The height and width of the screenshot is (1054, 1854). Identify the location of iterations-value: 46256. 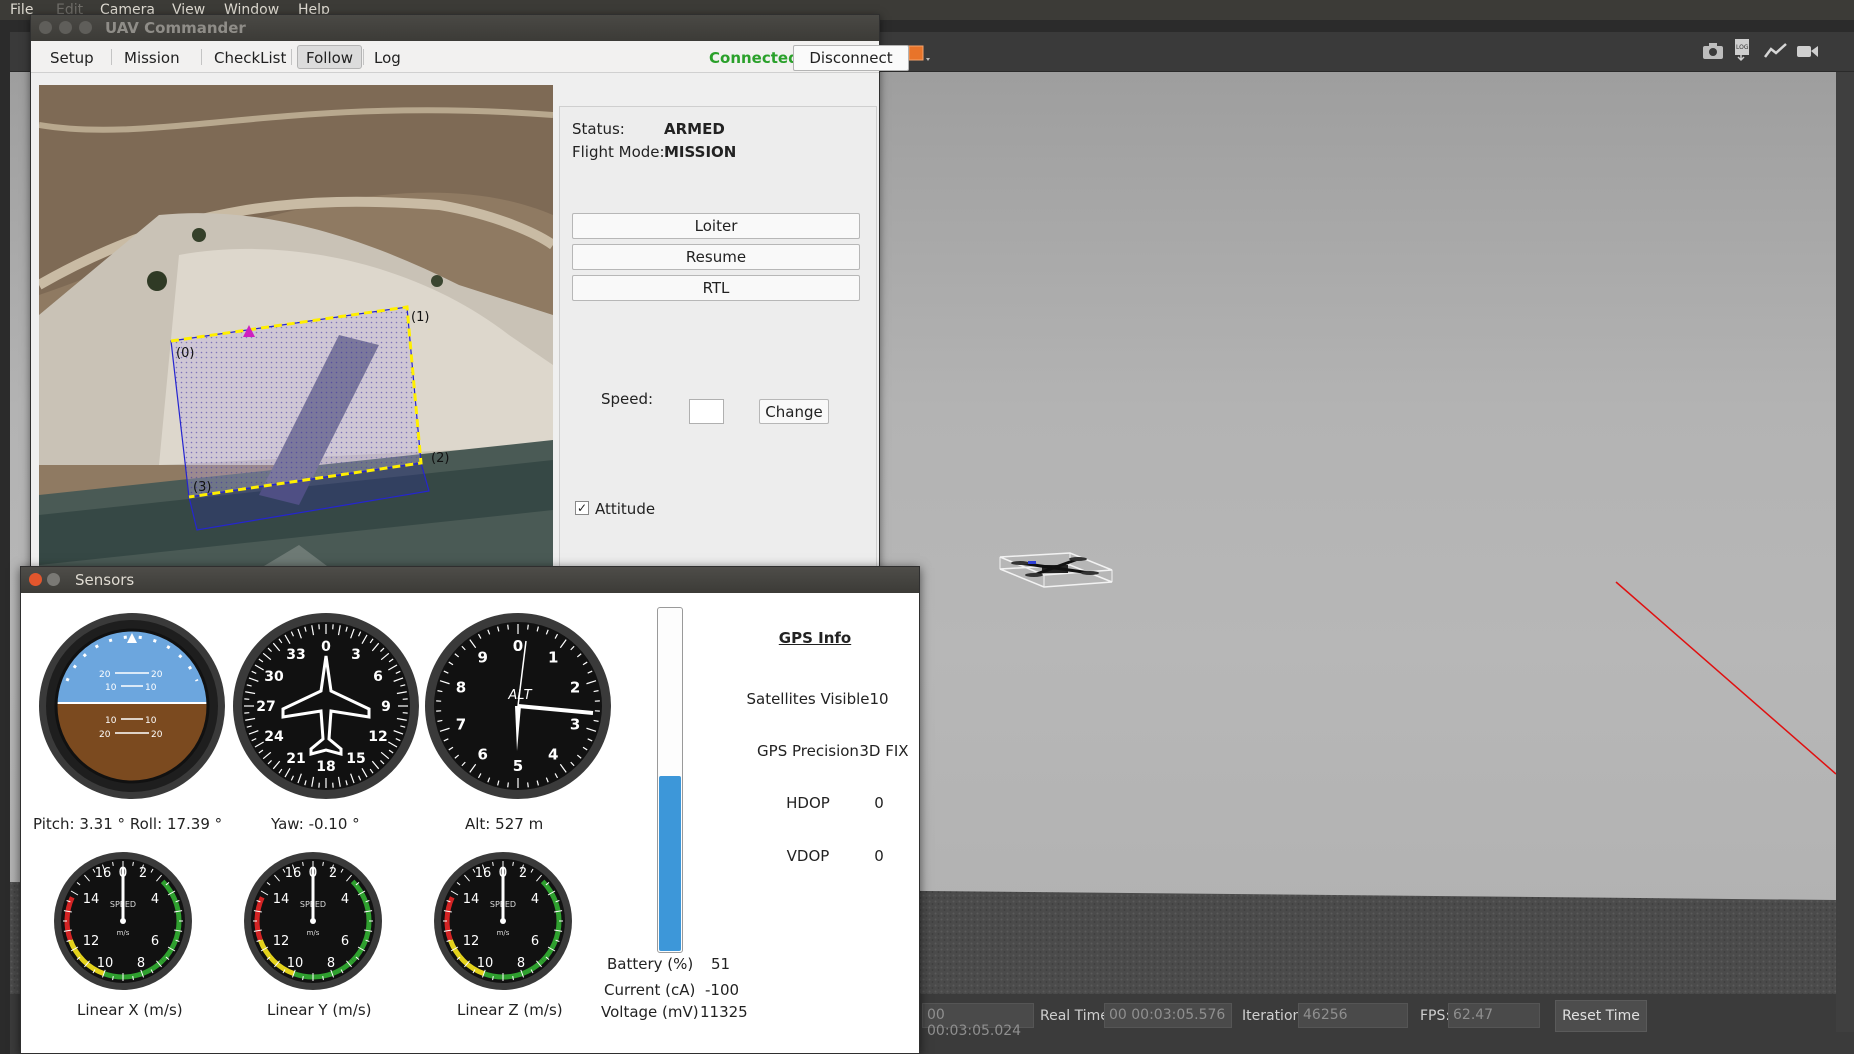
(1353, 1015).